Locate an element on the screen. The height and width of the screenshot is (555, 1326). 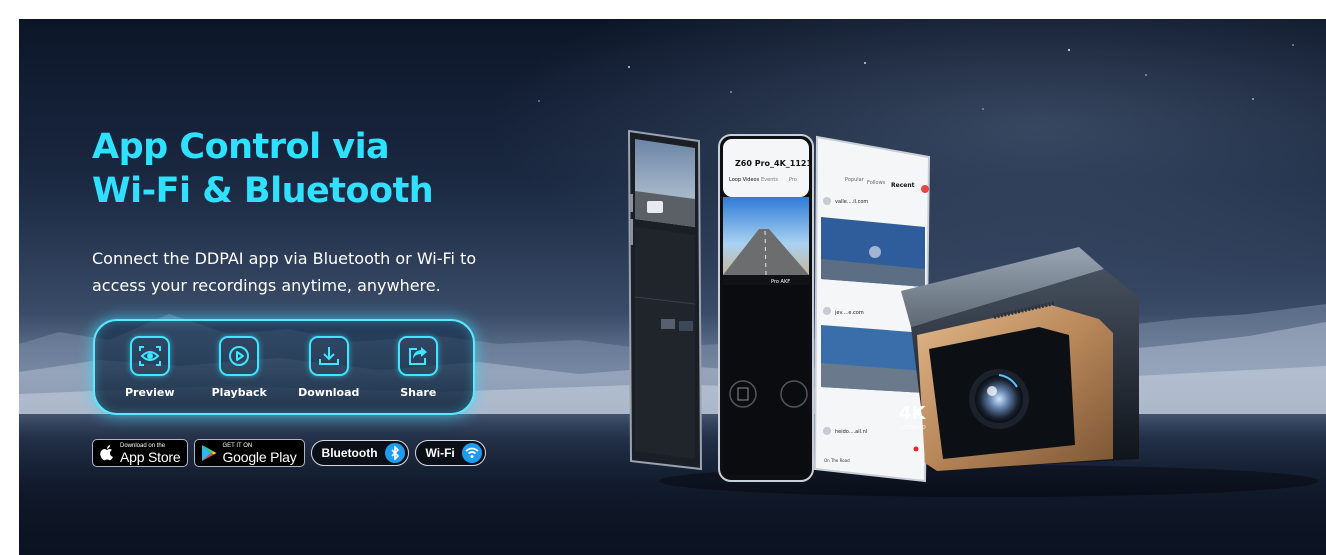
wifi-badge: Wi-Fi is located at coordinates (450, 453).